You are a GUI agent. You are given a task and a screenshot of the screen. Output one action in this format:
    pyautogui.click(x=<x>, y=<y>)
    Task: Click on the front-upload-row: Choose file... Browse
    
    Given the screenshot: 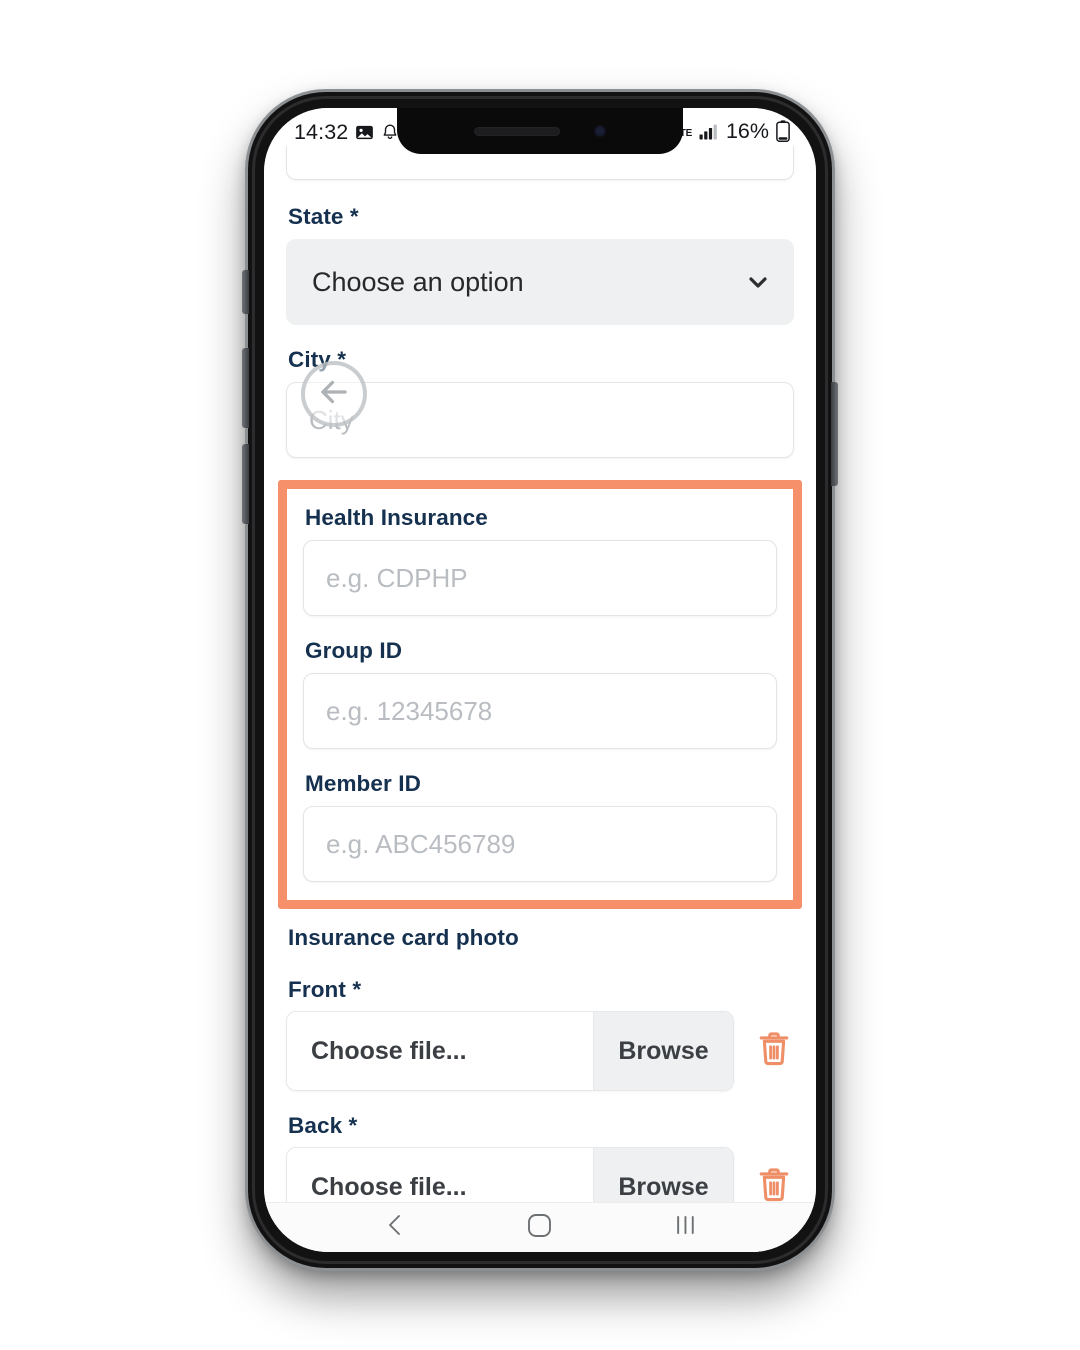 What is the action you would take?
    pyautogui.click(x=540, y=1051)
    